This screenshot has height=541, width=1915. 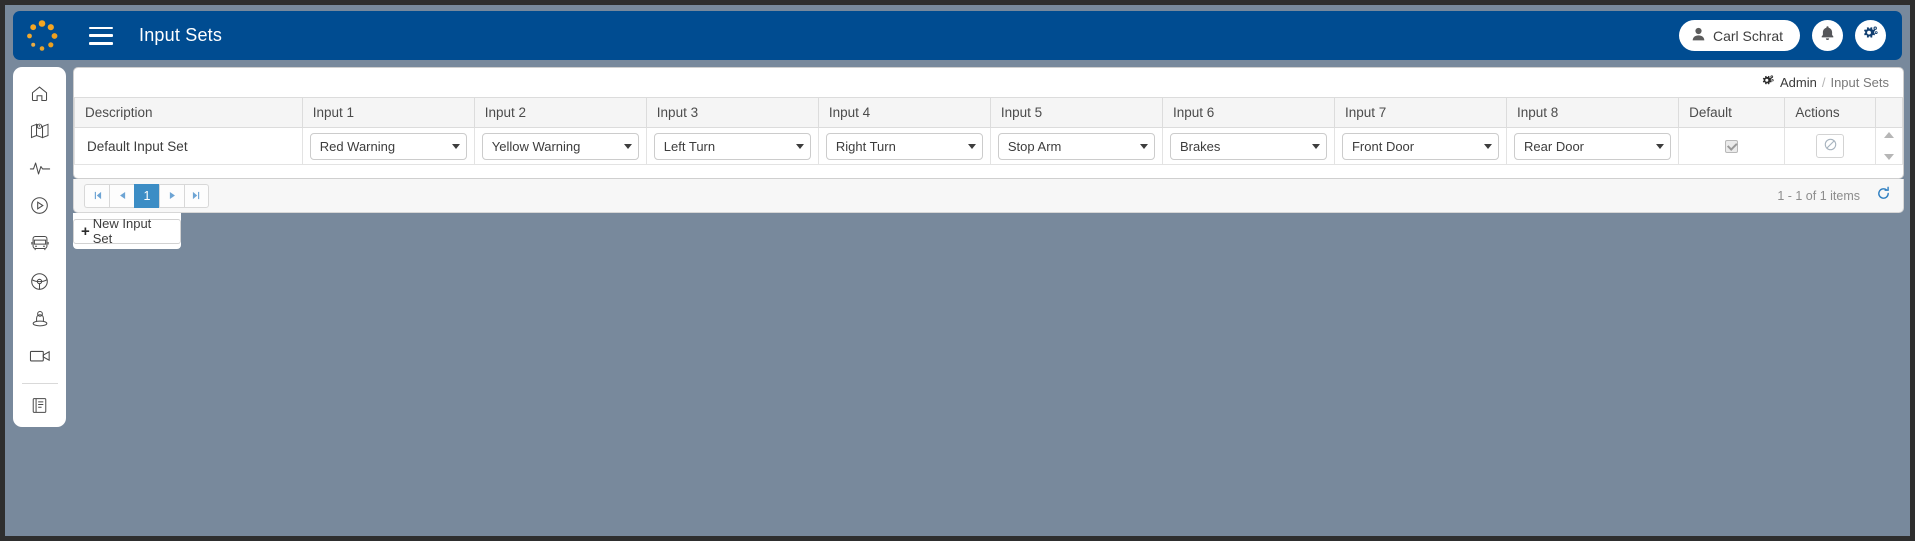 What do you see at coordinates (188, 146) in the screenshot?
I see `cell-description: Default Input Set` at bounding box center [188, 146].